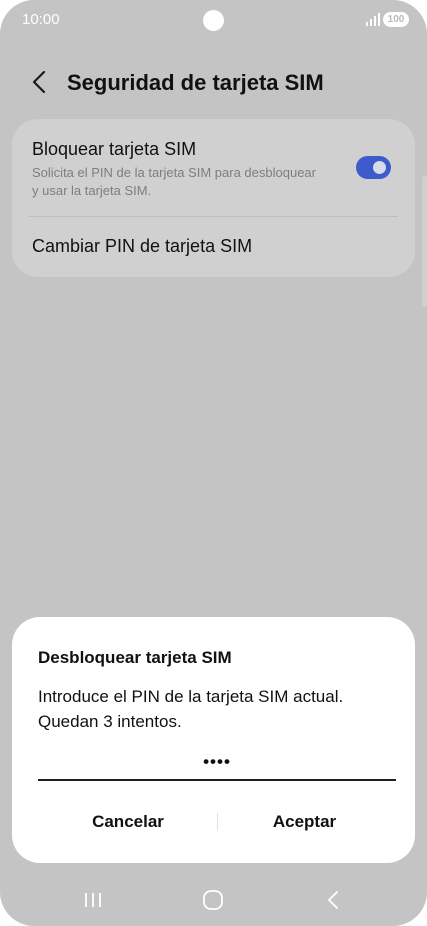 The height and width of the screenshot is (926, 427). I want to click on home-icon, so click(213, 900).